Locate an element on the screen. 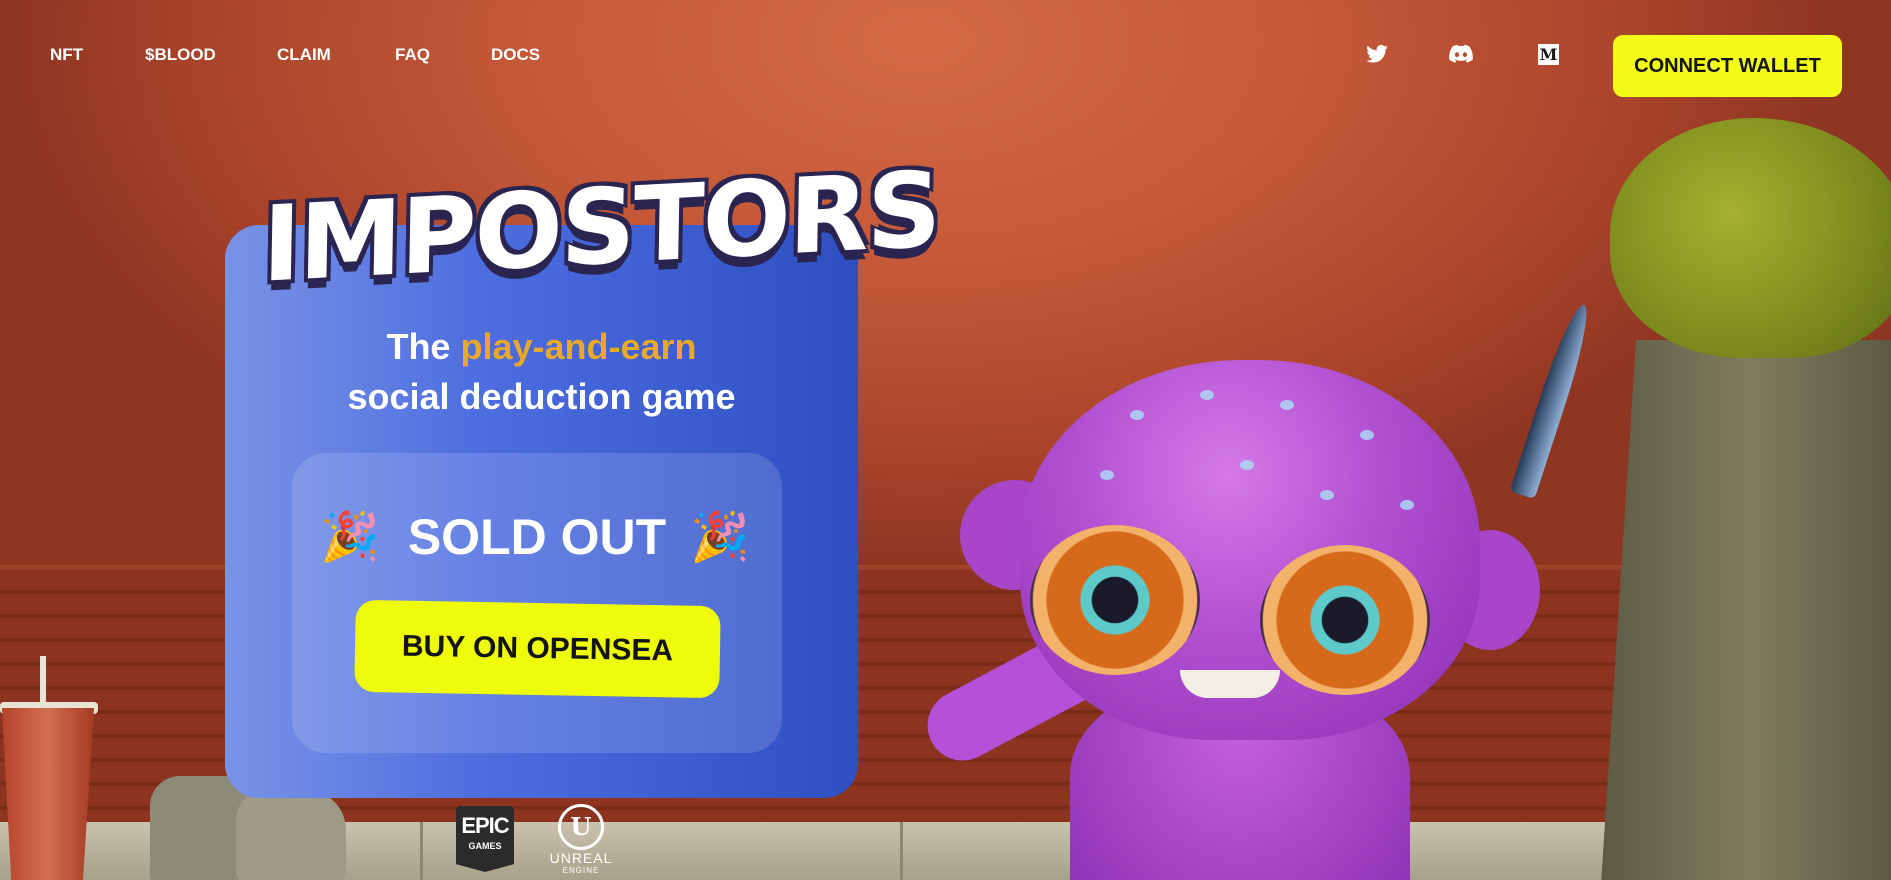 Image resolution: width=1891 pixels, height=880 pixels. unreal-logo-subtext: ENGINE is located at coordinates (581, 870).